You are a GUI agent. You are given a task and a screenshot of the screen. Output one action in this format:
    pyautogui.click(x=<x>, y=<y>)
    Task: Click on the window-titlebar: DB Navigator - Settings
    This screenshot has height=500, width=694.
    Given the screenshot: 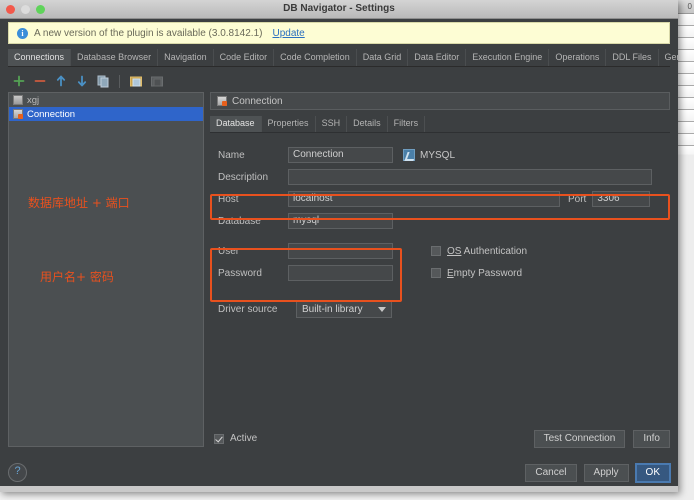 What is the action you would take?
    pyautogui.click(x=339, y=9)
    